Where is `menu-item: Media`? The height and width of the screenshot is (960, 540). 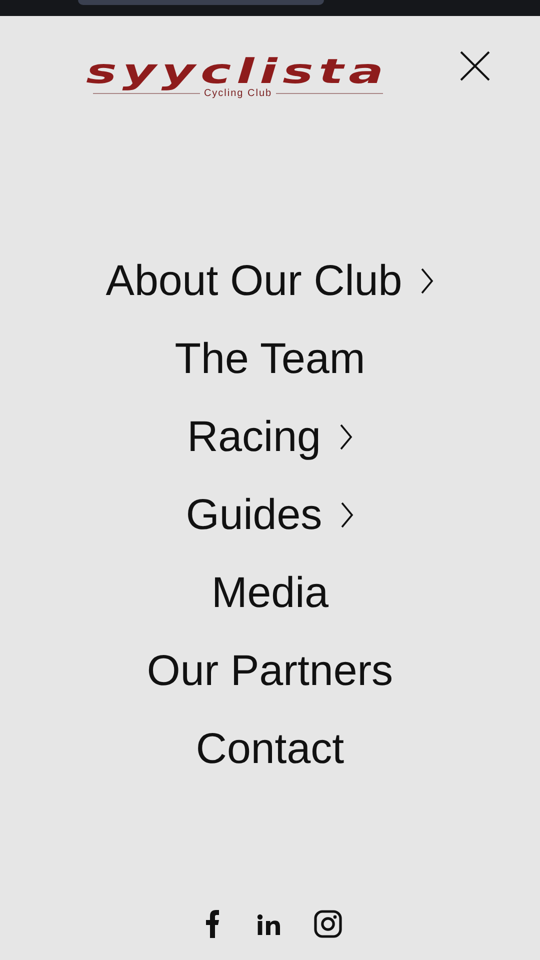 menu-item: Media is located at coordinates (270, 593).